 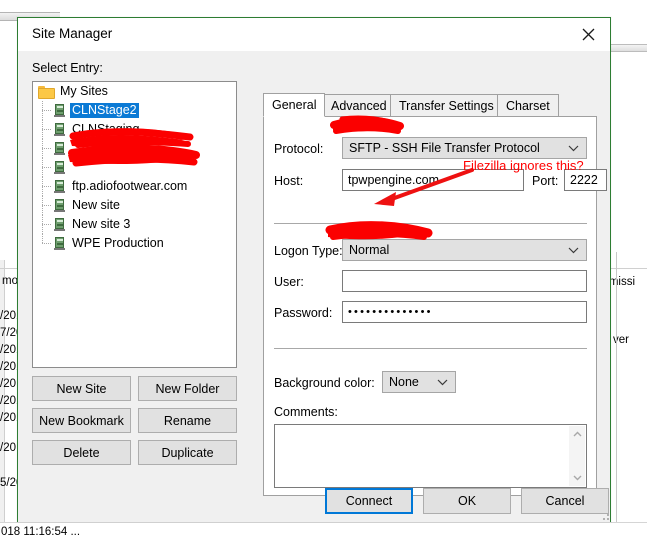 I want to click on tree-item-clnstaging: CLNStaging, so click(x=134, y=129).